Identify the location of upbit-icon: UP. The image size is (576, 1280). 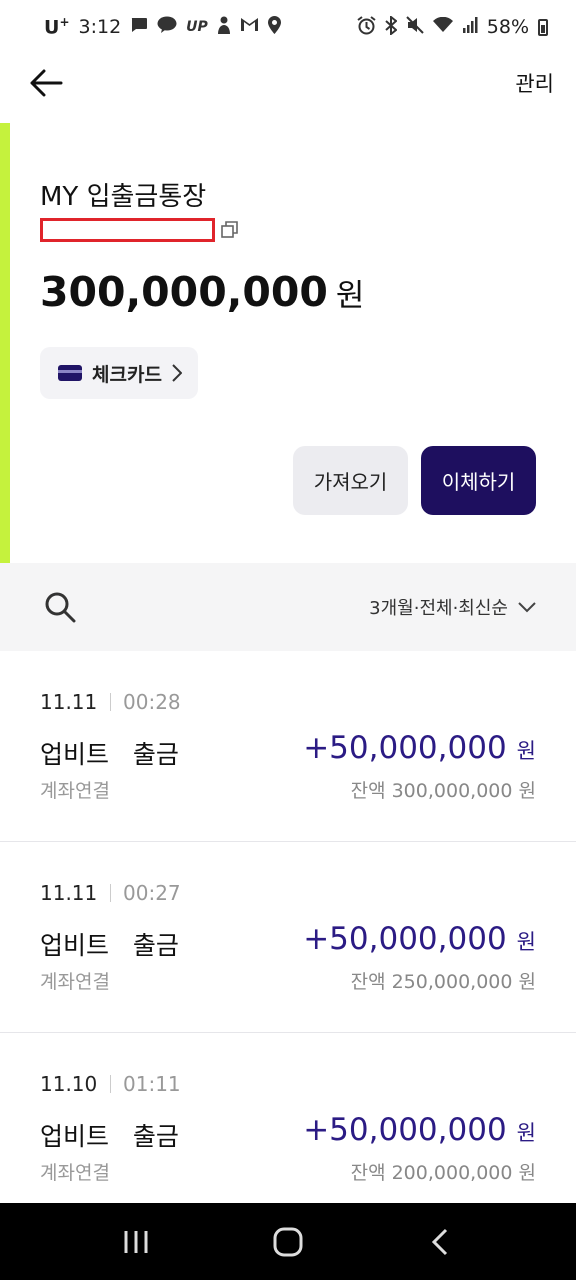
(197, 26).